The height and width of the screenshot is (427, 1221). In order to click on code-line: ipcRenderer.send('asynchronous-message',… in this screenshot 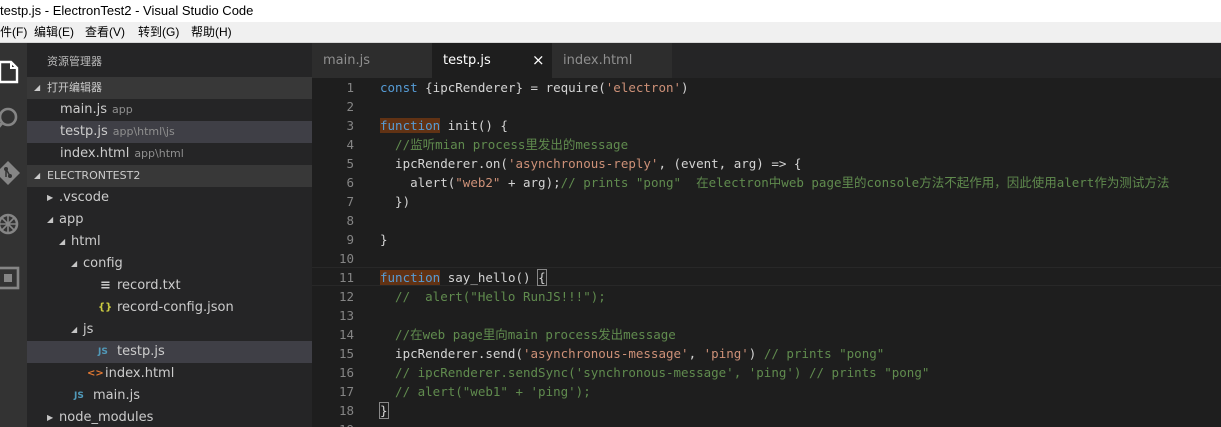, I will do `click(632, 353)`.